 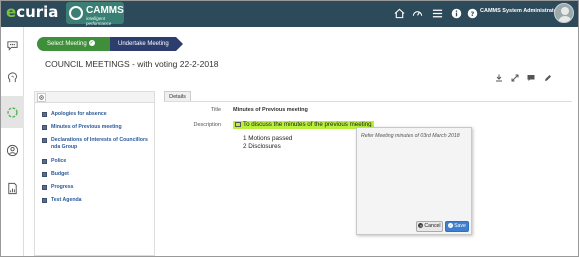 I want to click on gear-button, so click(x=41, y=97).